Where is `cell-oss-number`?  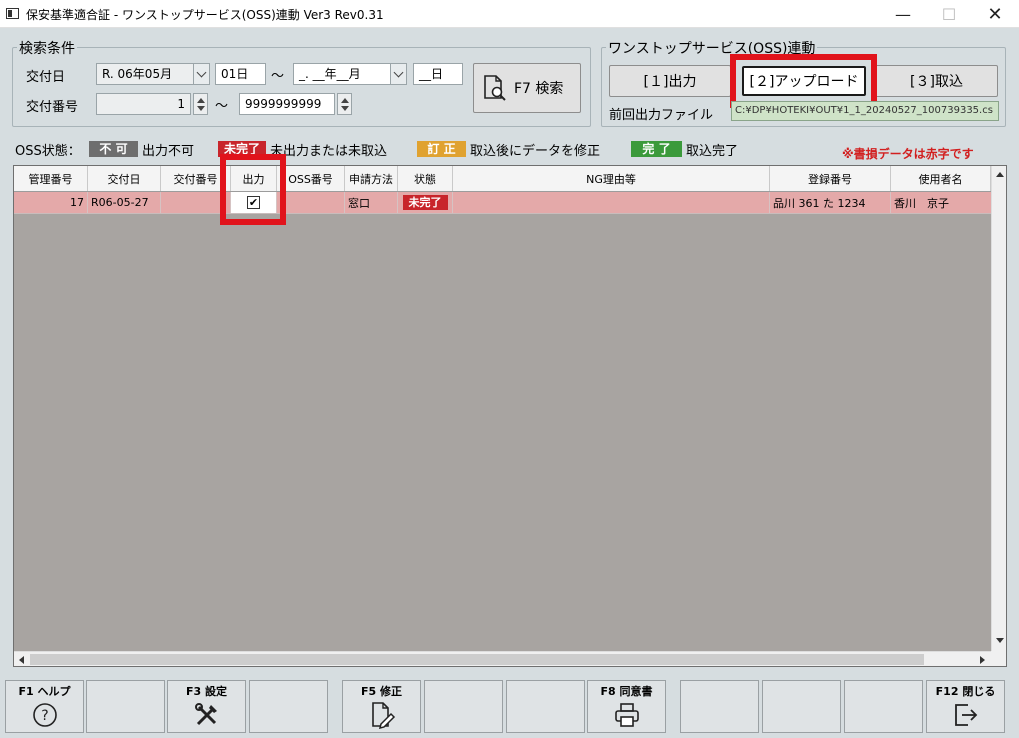
cell-oss-number is located at coordinates (311, 202).